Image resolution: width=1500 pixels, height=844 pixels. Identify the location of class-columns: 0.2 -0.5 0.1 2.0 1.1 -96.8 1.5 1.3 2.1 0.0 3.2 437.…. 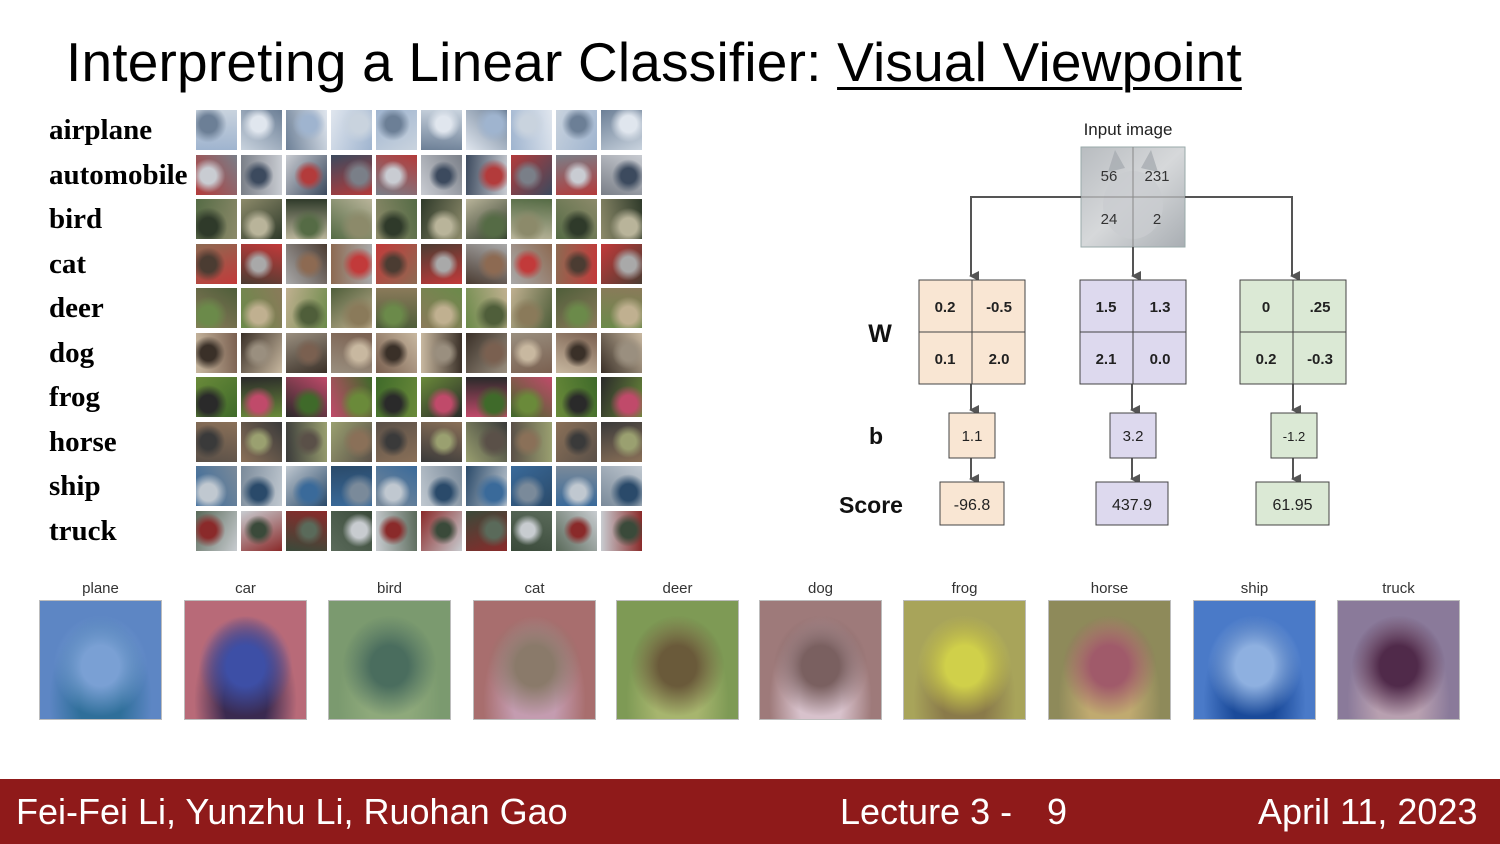
(1132, 402).